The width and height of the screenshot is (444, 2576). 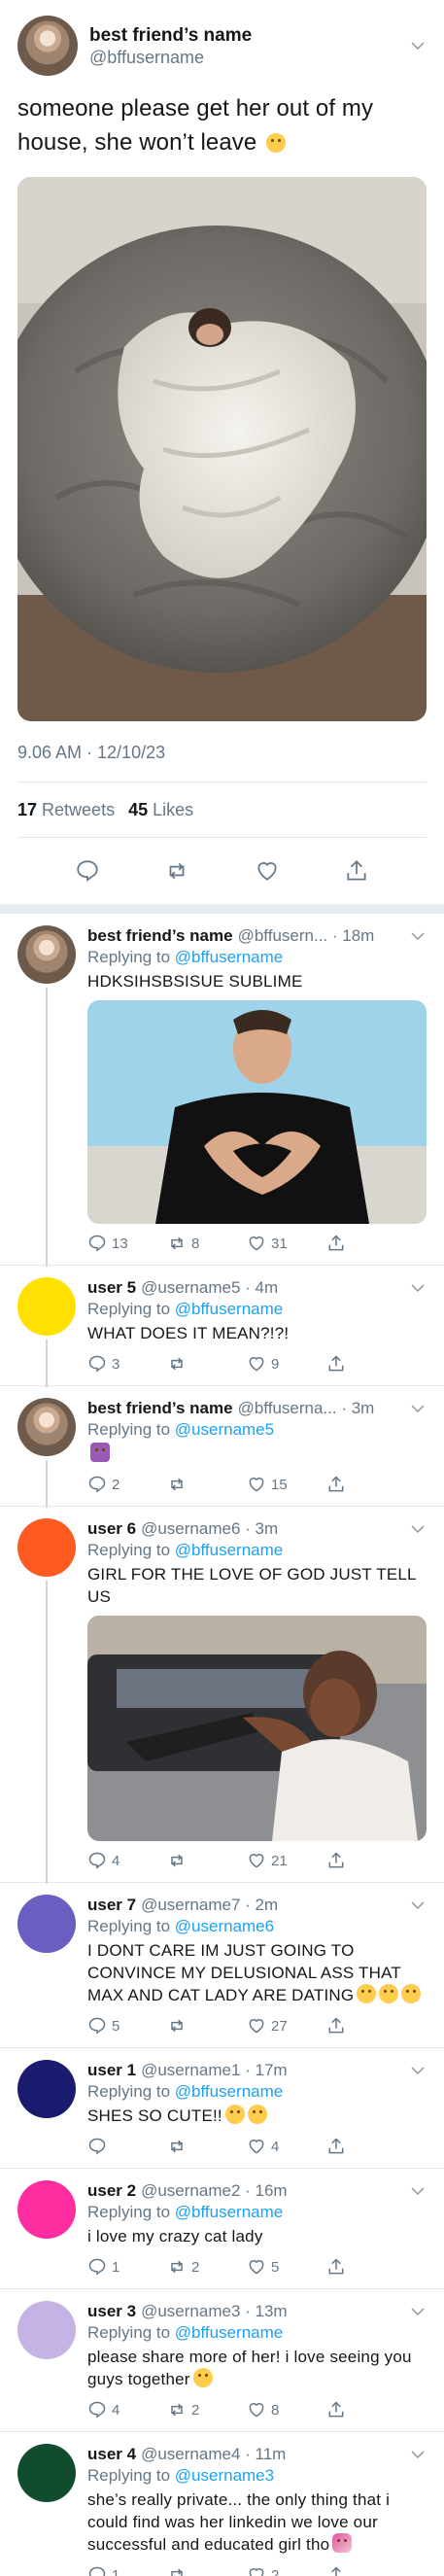 What do you see at coordinates (286, 1364) in the screenshot?
I see `like-action: 9` at bounding box center [286, 1364].